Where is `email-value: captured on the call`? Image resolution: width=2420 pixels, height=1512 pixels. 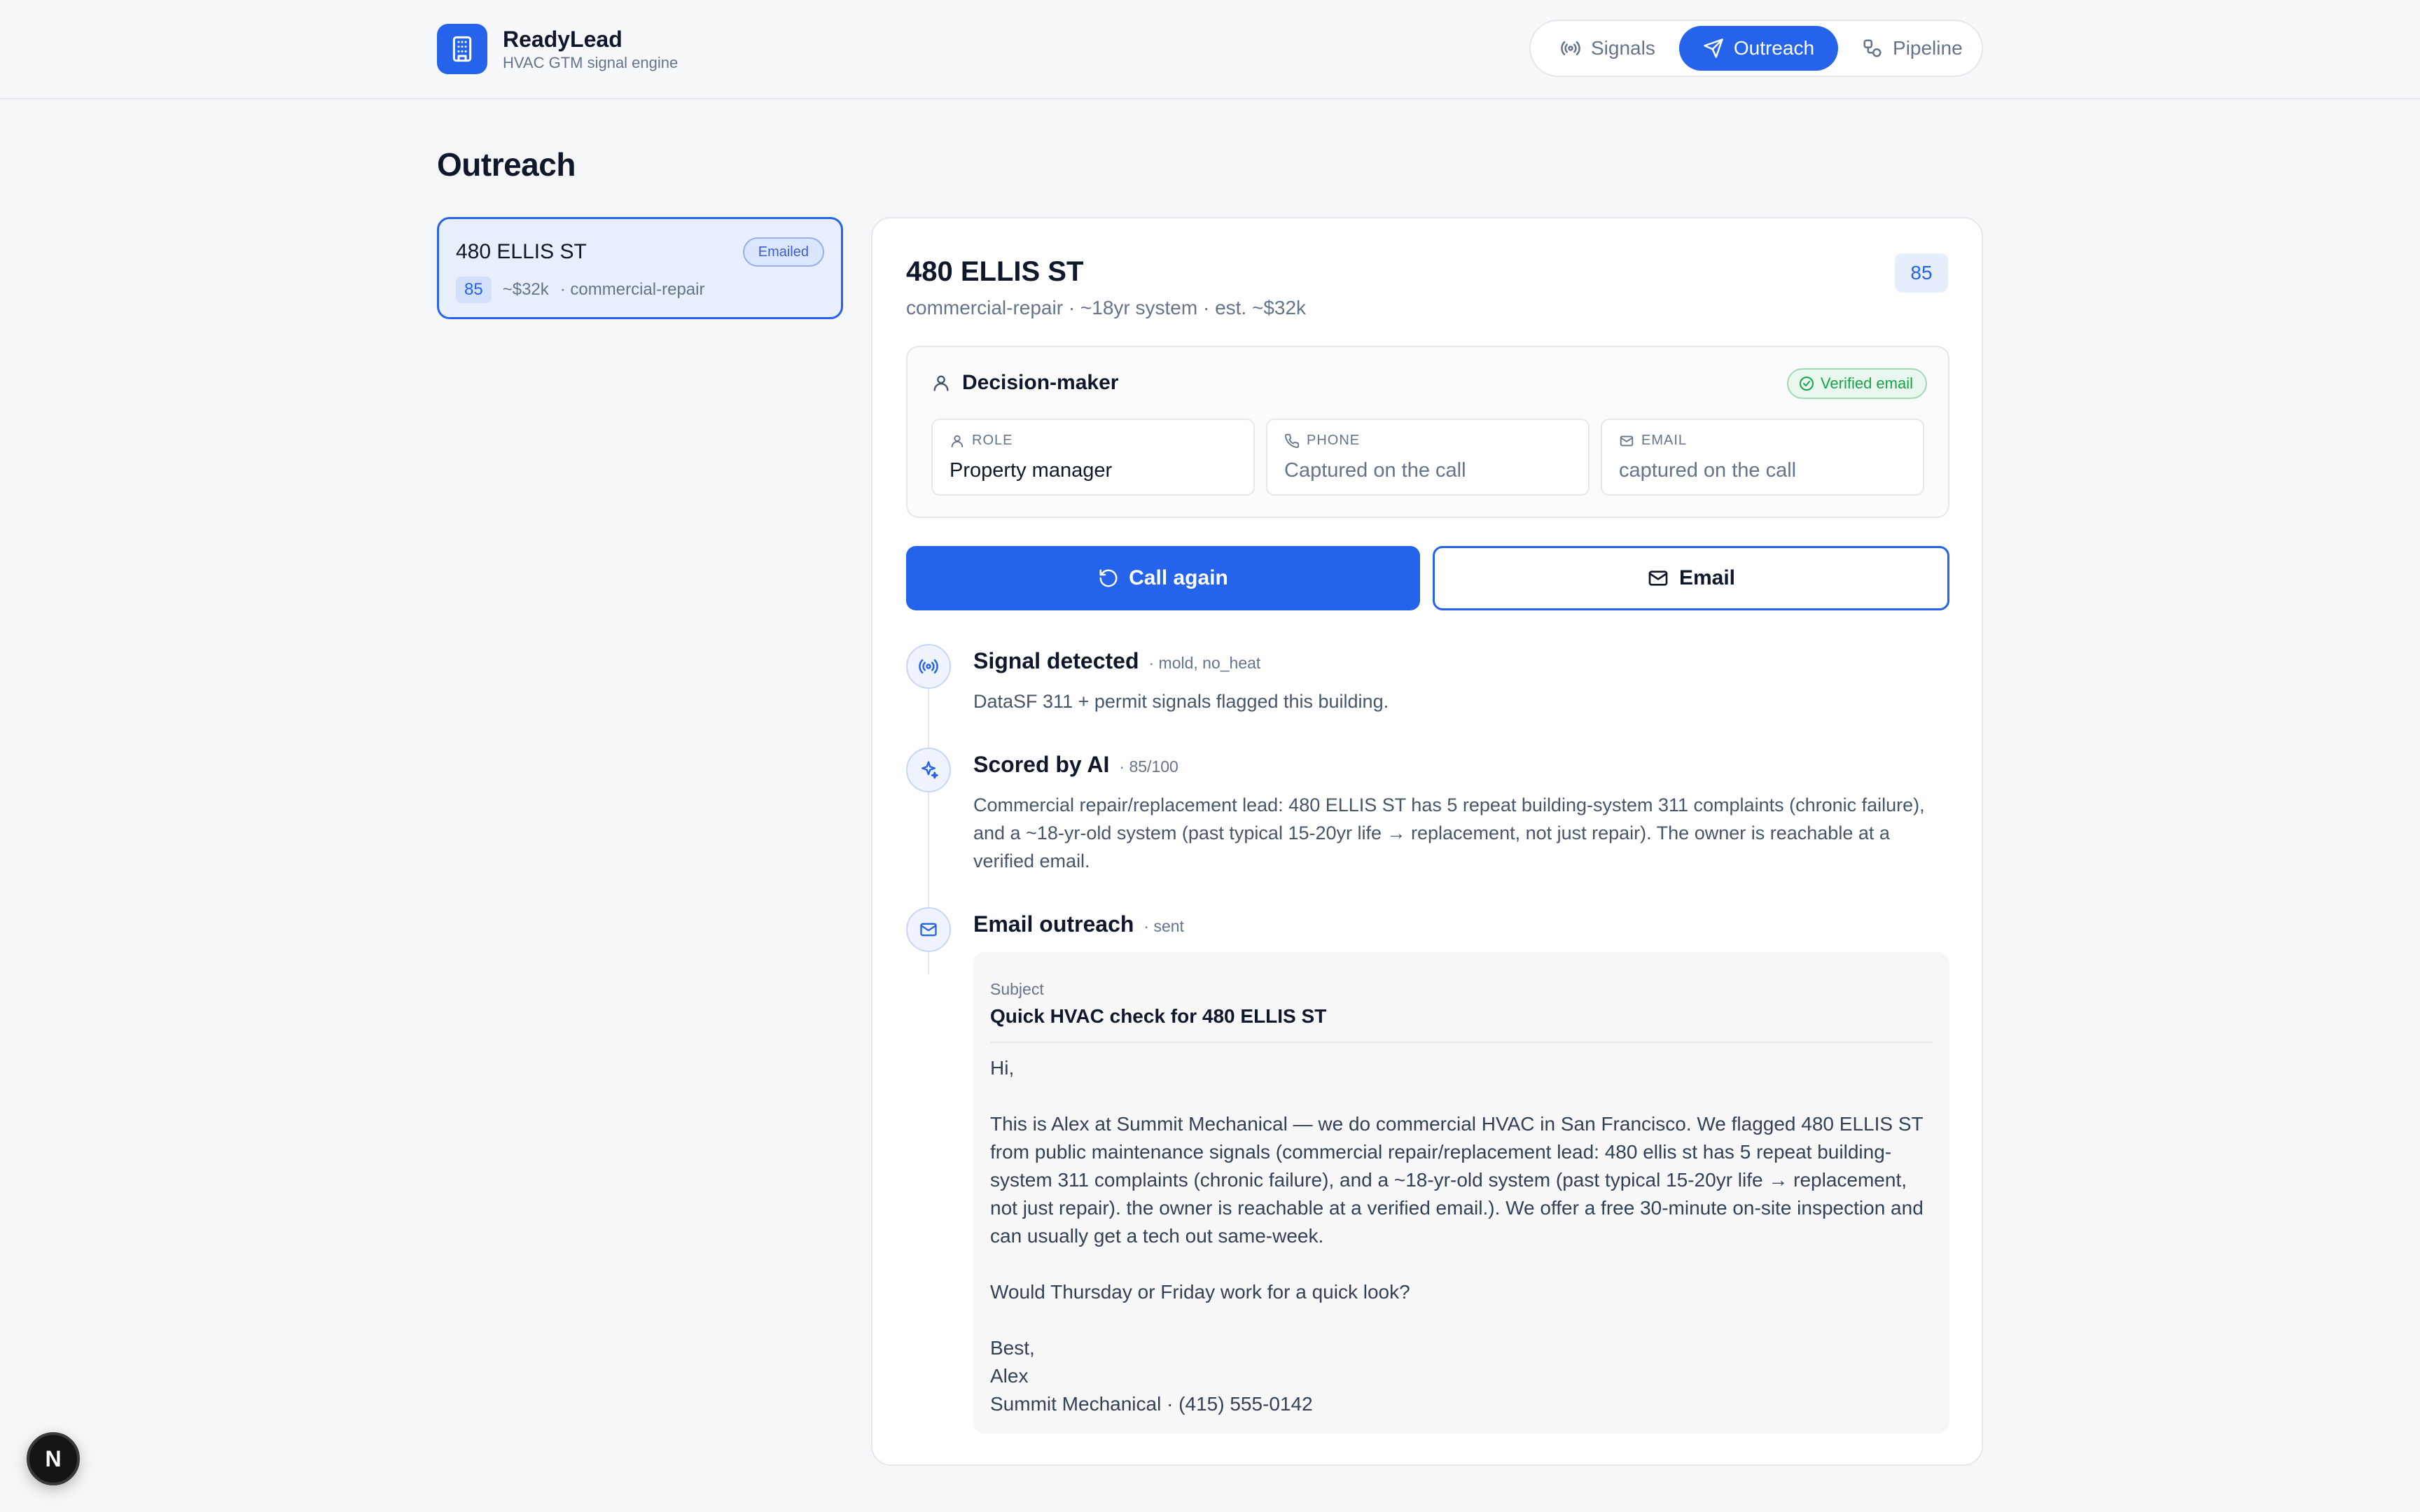
email-value: captured on the call is located at coordinates (1708, 470).